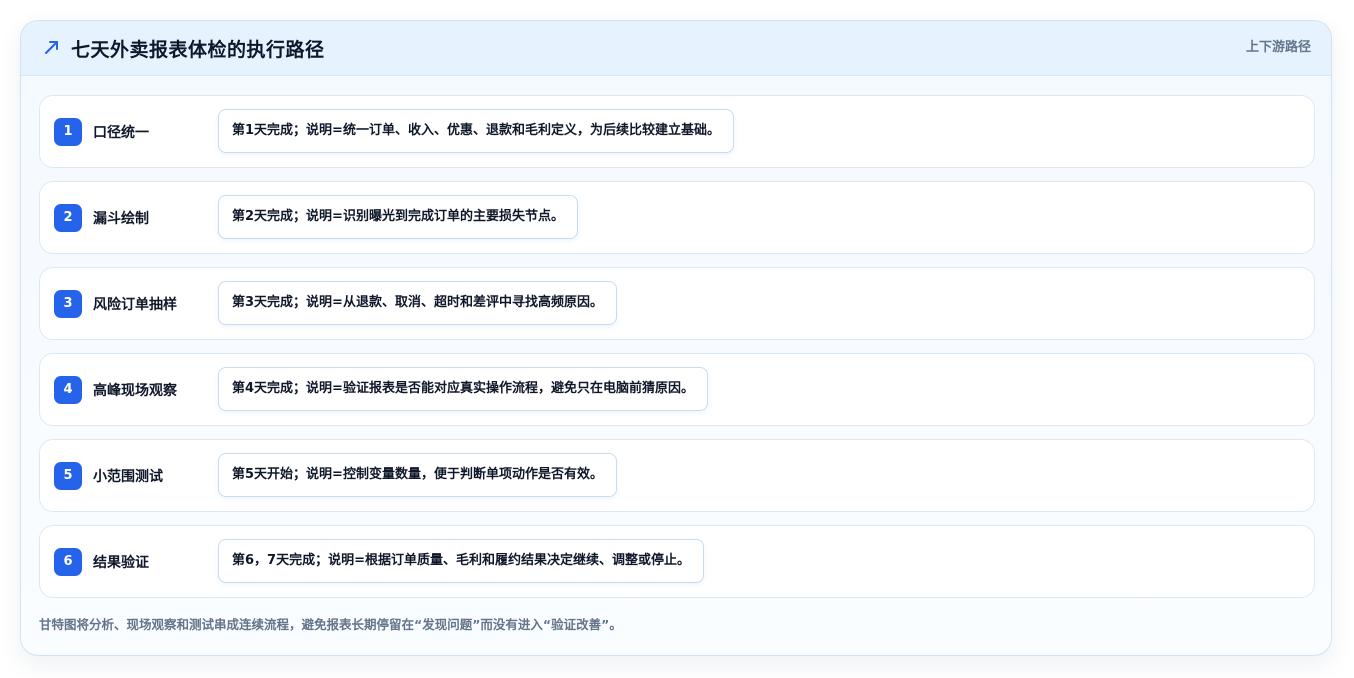 Image resolution: width=1354 pixels, height=678 pixels. What do you see at coordinates (1278, 47) in the screenshot?
I see `header-tag: 上下游路径` at bounding box center [1278, 47].